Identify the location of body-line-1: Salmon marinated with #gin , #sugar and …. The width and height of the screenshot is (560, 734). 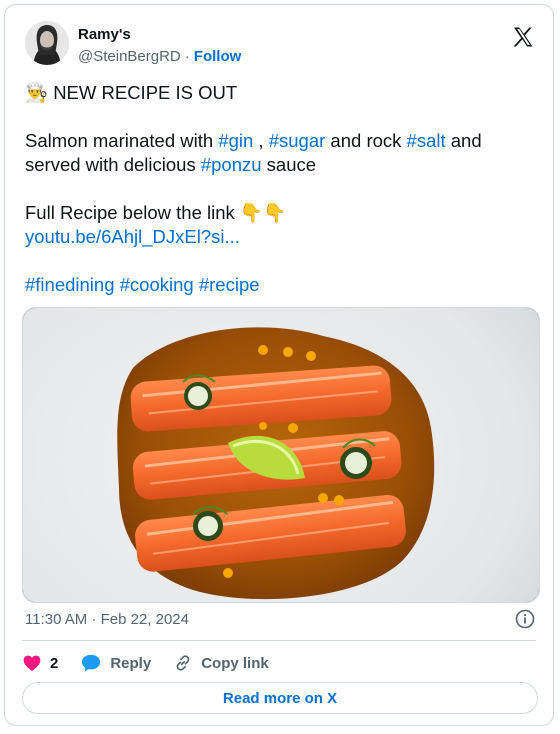
(280, 141).